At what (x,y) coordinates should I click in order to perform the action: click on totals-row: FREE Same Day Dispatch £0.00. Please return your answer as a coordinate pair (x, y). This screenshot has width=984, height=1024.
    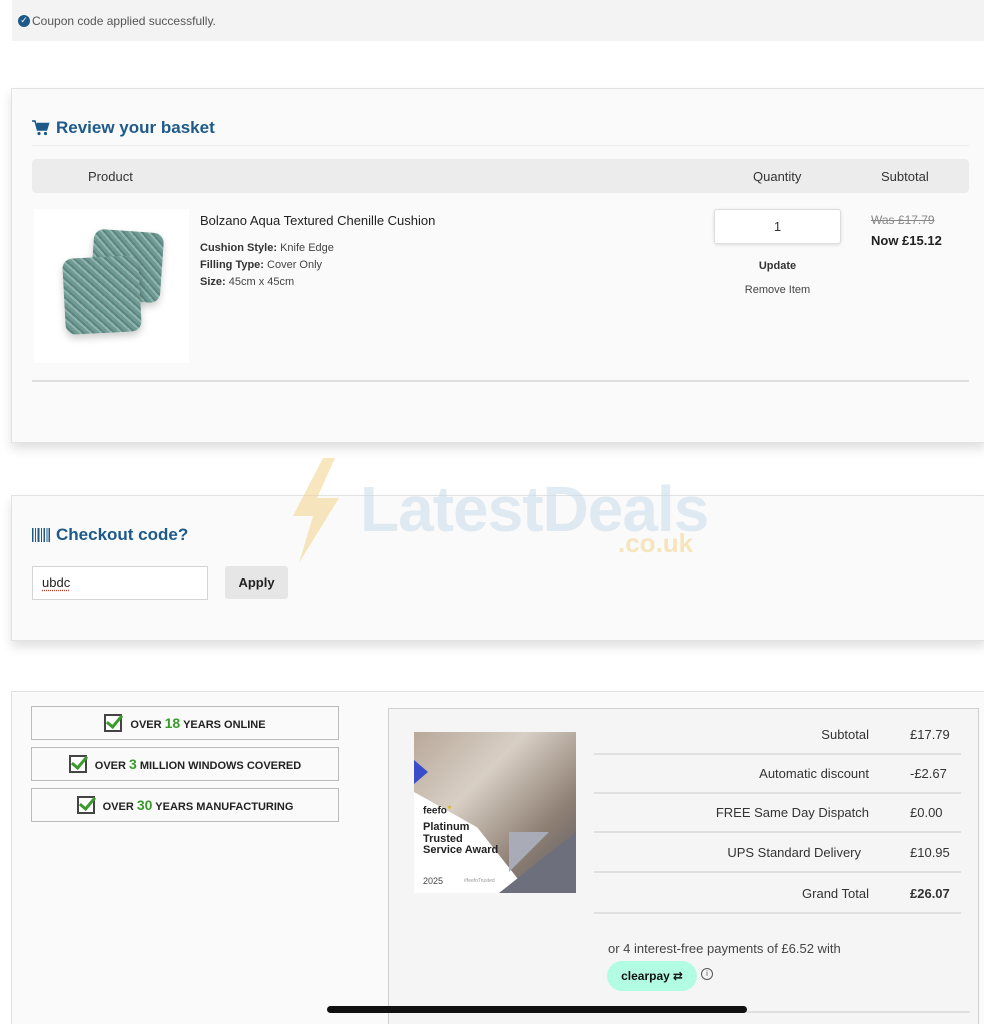
    Looking at the image, I should click on (777, 813).